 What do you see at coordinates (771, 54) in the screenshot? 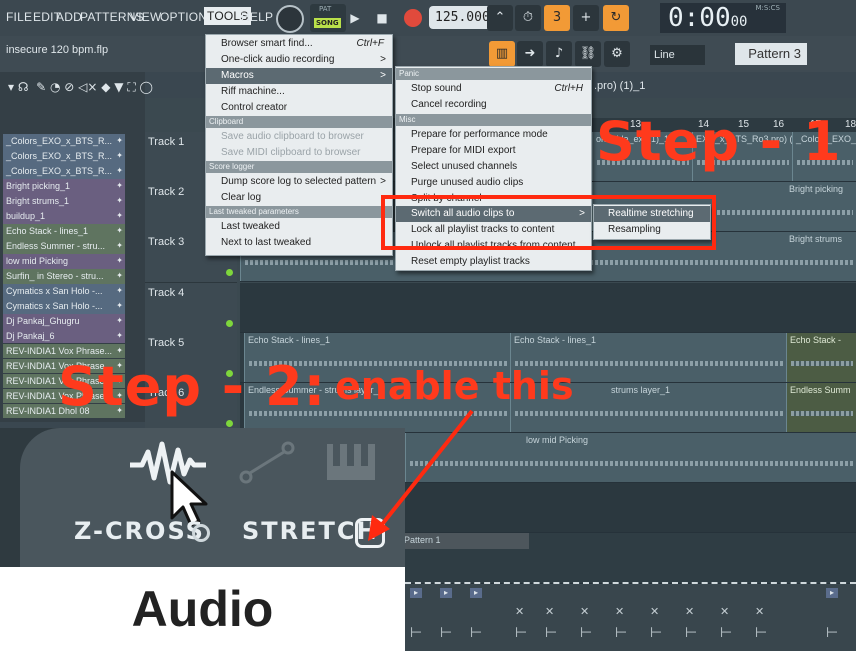
I see `pattern-selector: Pattern 3` at bounding box center [771, 54].